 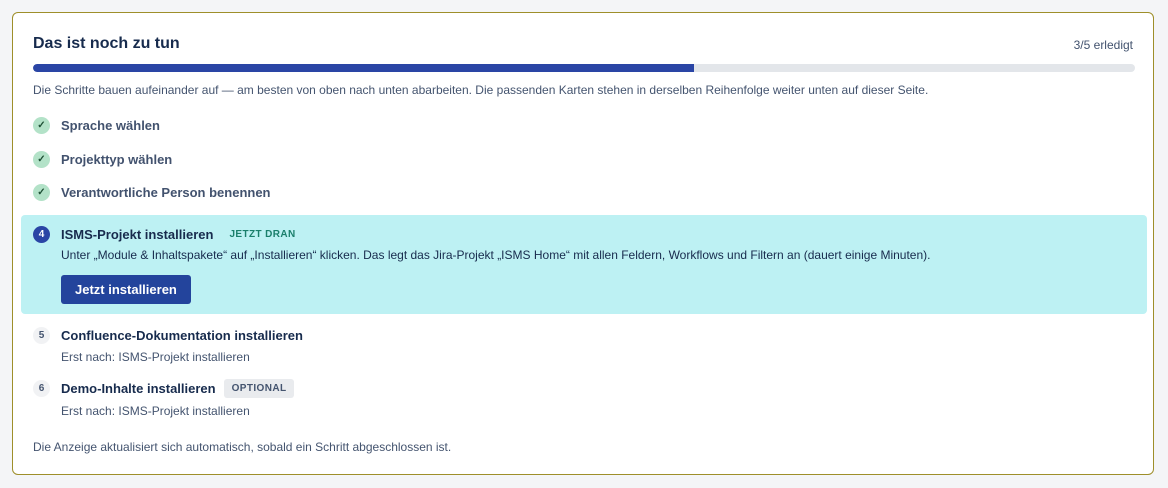 What do you see at coordinates (41, 335) in the screenshot?
I see `step-5-number: 5` at bounding box center [41, 335].